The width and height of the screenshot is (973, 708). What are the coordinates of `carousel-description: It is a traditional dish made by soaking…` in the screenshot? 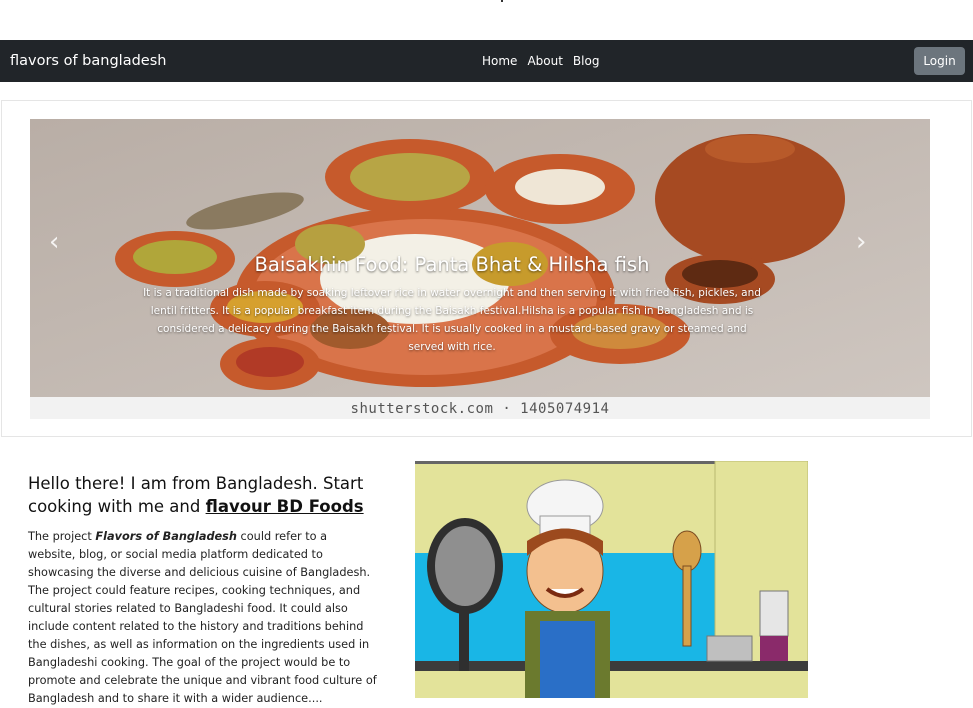 It's located at (452, 320).